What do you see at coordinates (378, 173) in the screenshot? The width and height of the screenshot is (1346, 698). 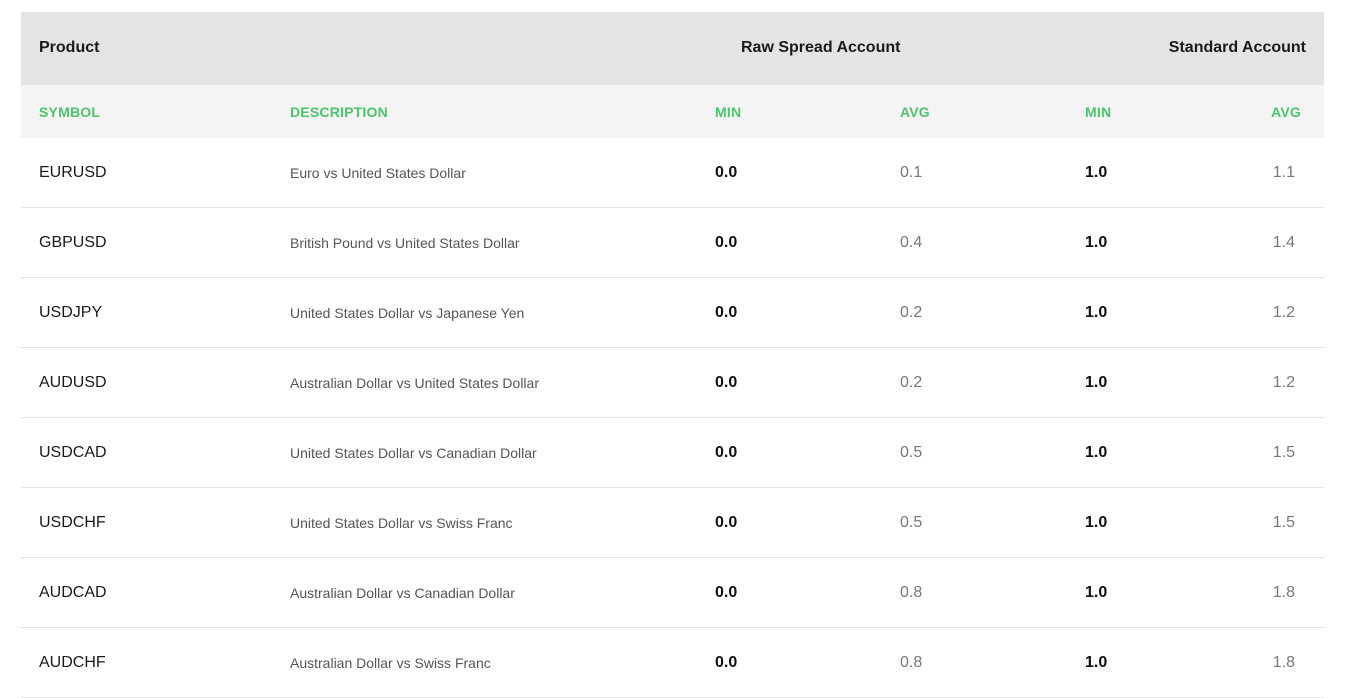 I see `description-cell: Euro vs United States Dollar` at bounding box center [378, 173].